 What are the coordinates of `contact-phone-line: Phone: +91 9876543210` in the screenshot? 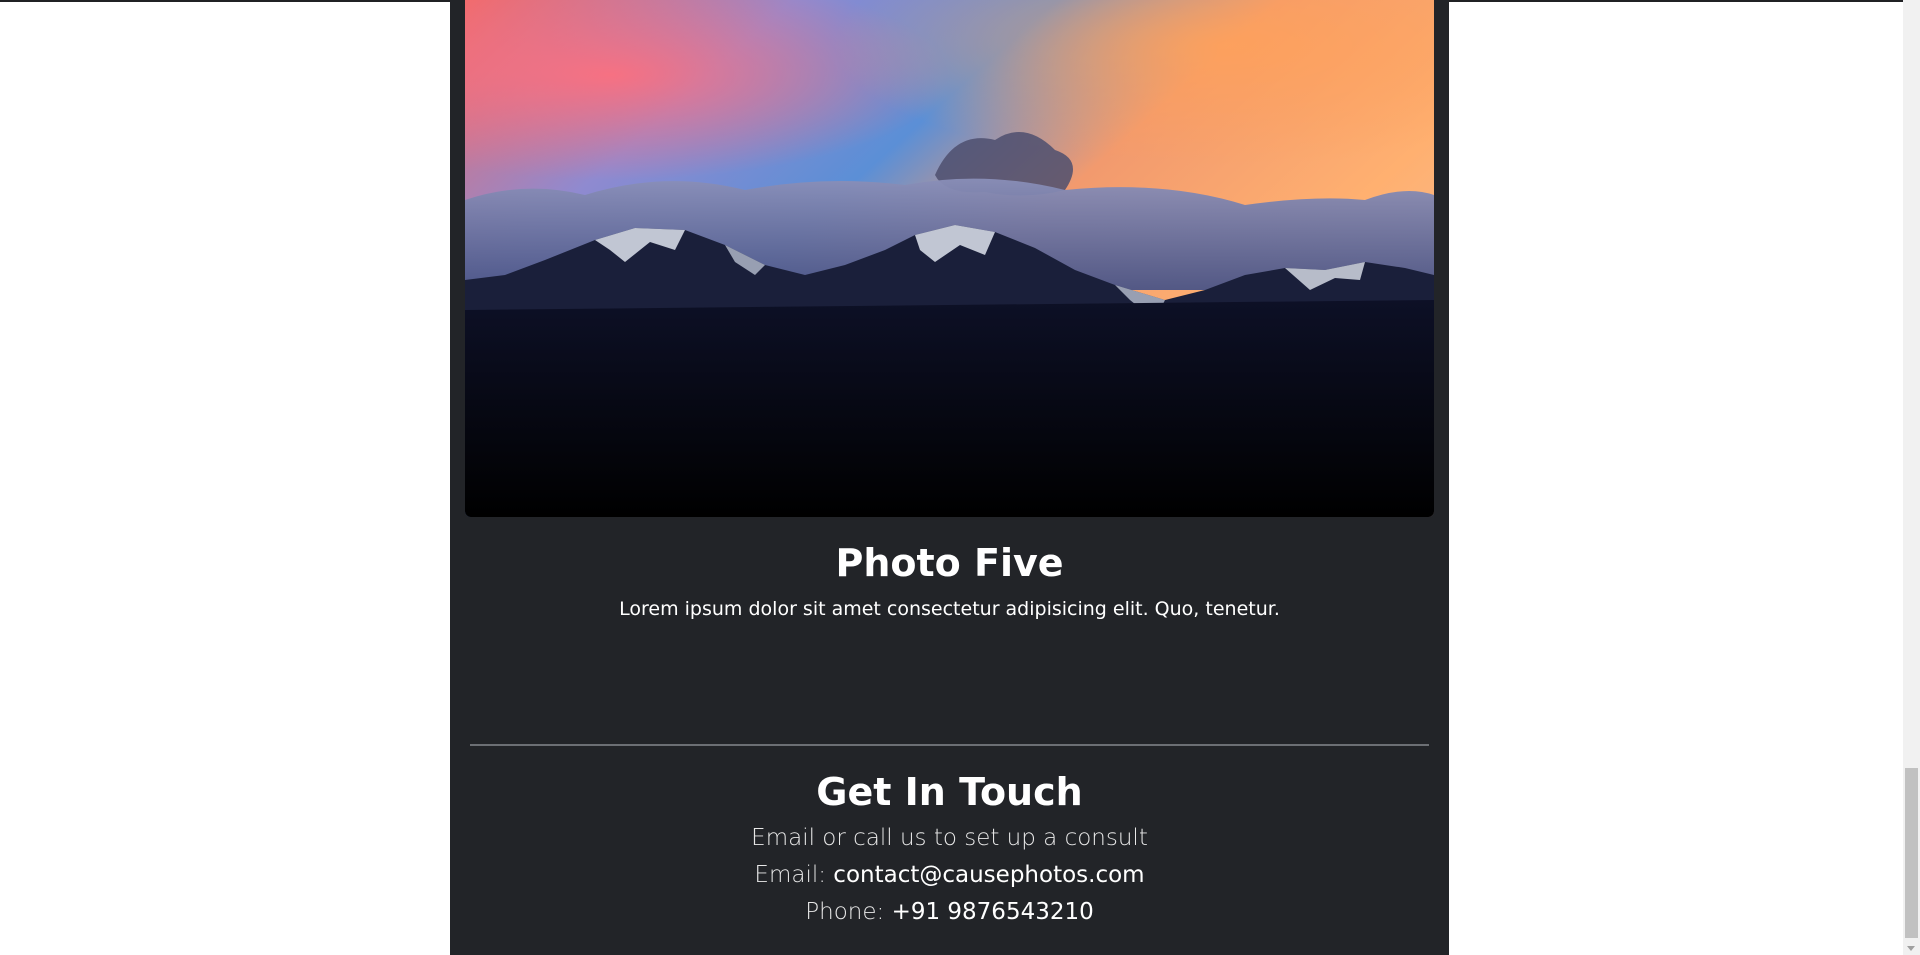 It's located at (949, 912).